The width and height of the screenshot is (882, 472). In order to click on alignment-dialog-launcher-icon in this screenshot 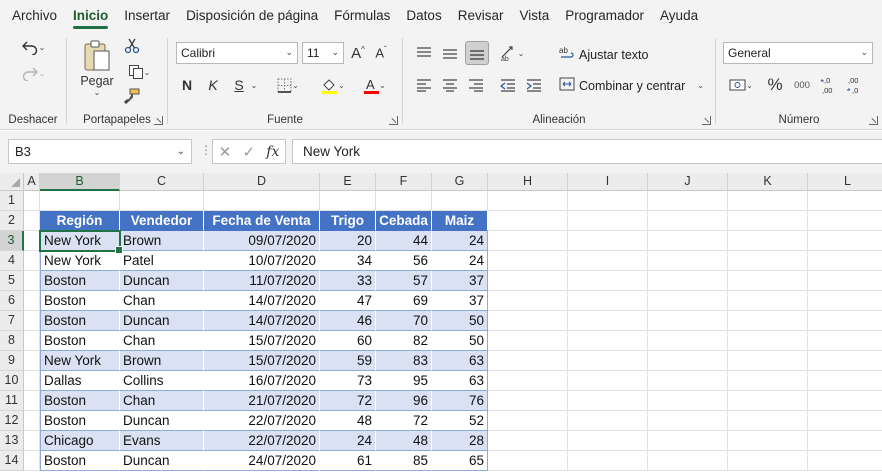, I will do `click(706, 120)`.